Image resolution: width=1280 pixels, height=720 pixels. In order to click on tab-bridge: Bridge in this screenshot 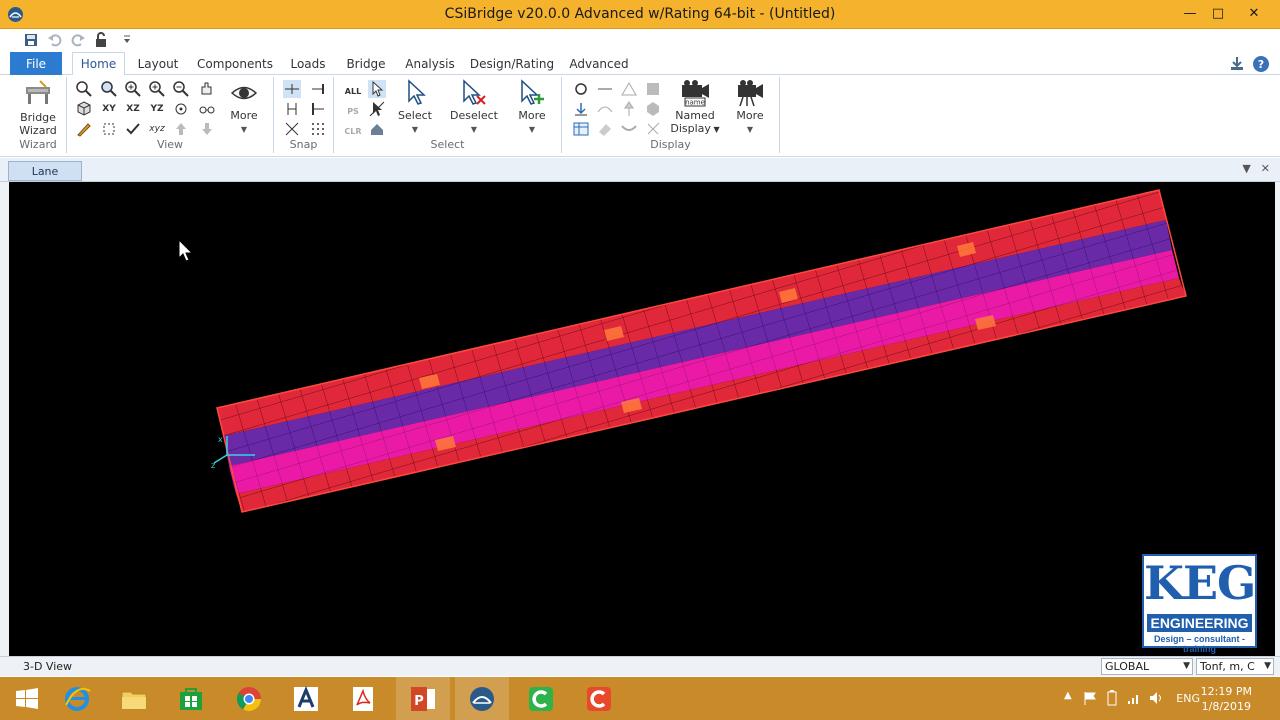, I will do `click(366, 63)`.